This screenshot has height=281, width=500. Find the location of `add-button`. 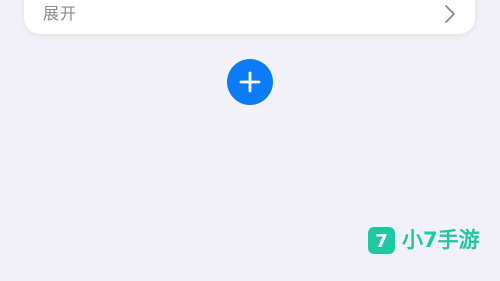

add-button is located at coordinates (250, 82).